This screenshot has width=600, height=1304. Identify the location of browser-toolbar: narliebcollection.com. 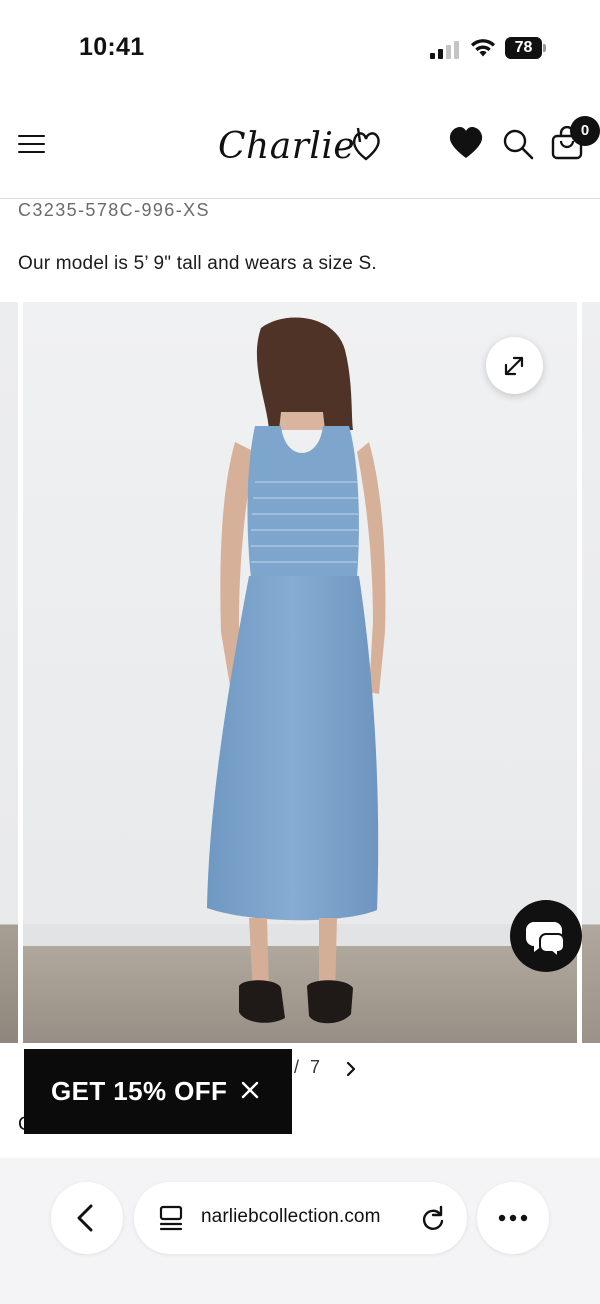
(300, 1231).